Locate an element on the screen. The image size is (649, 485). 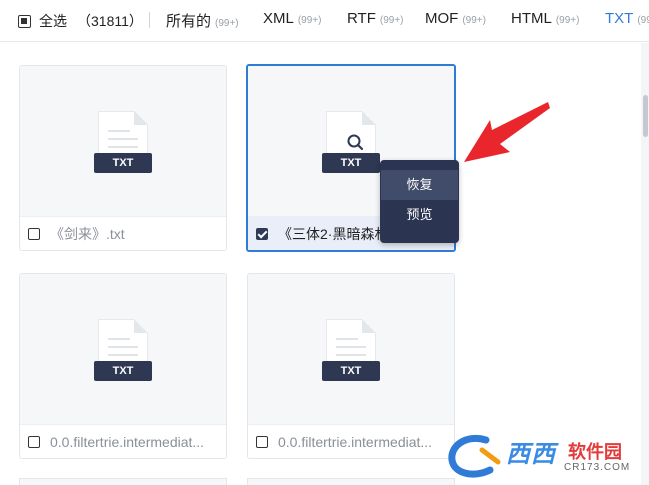
vertical-scrollbar is located at coordinates (645, 264).